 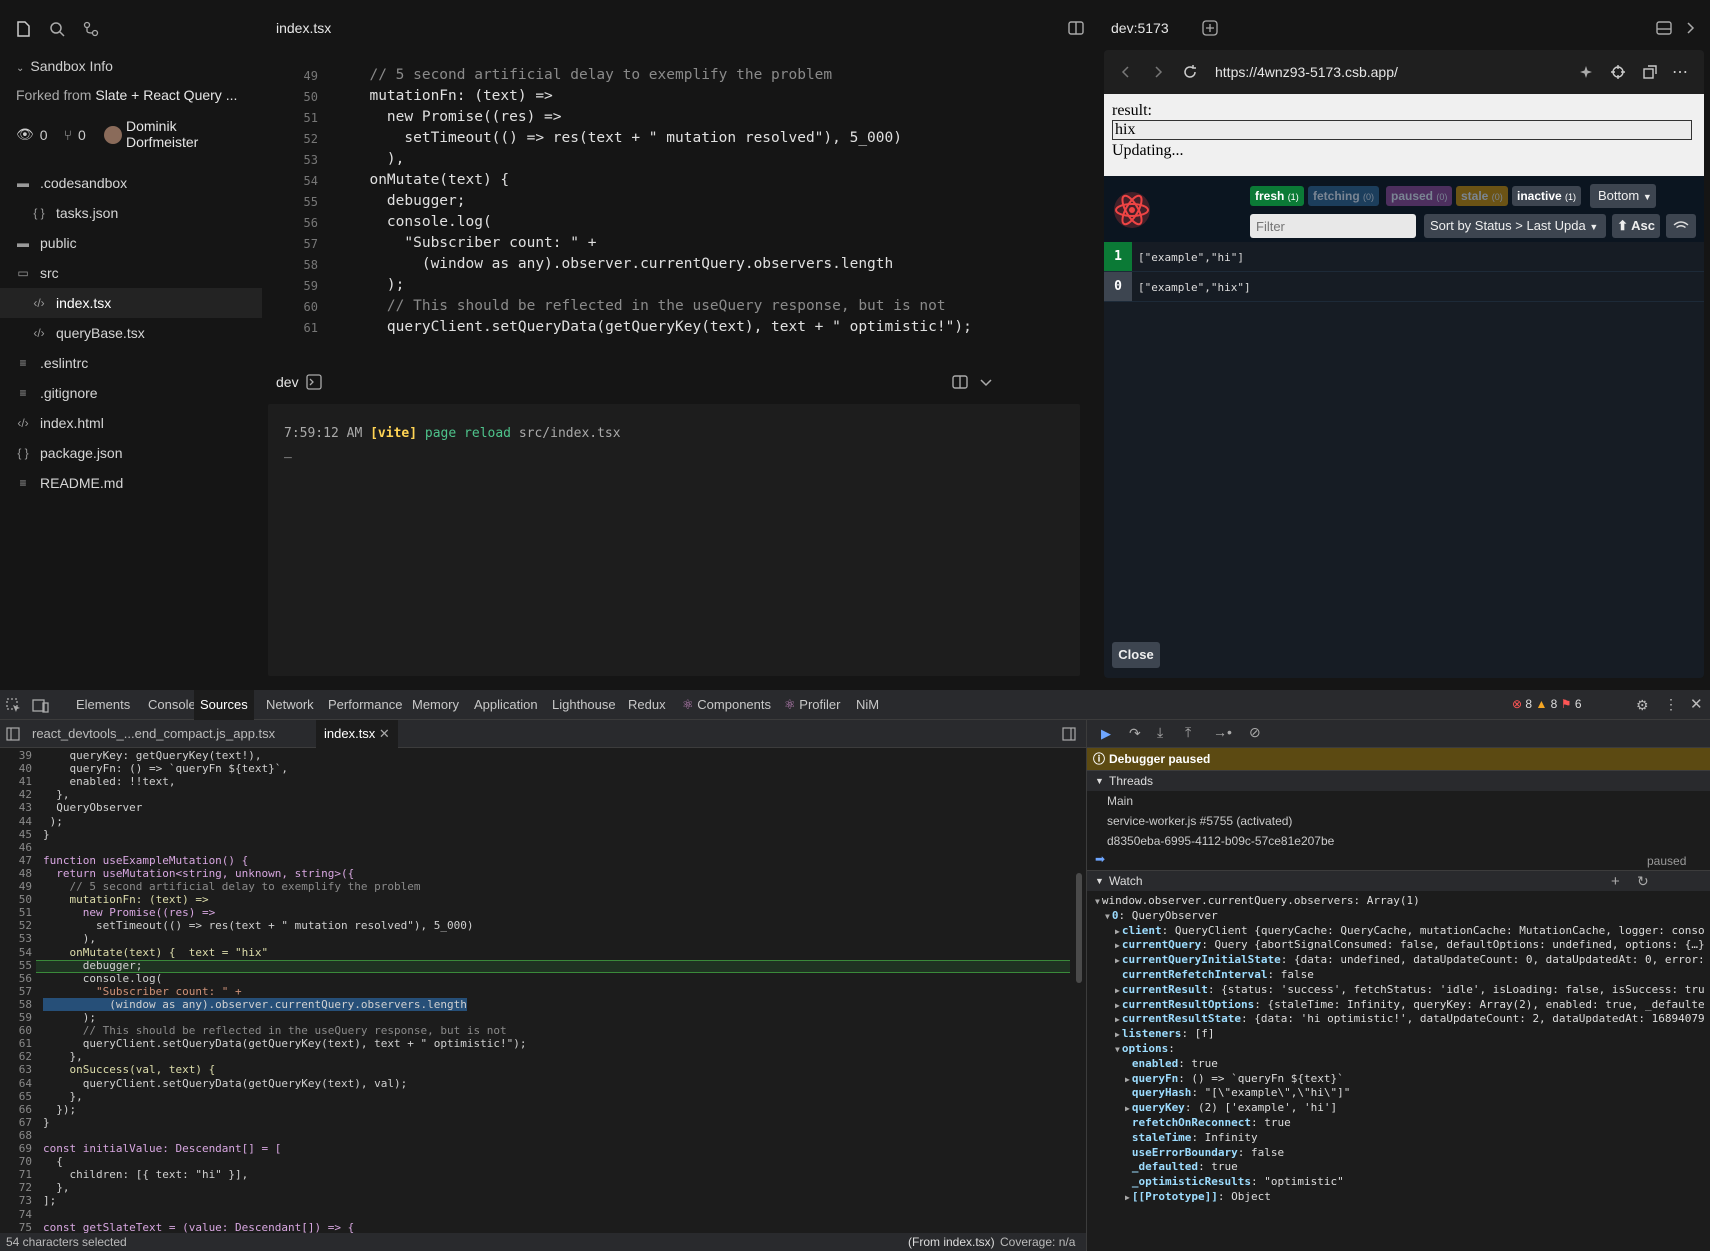 I want to click on watch-entry: _defaulted: true, so click(x=1181, y=1166).